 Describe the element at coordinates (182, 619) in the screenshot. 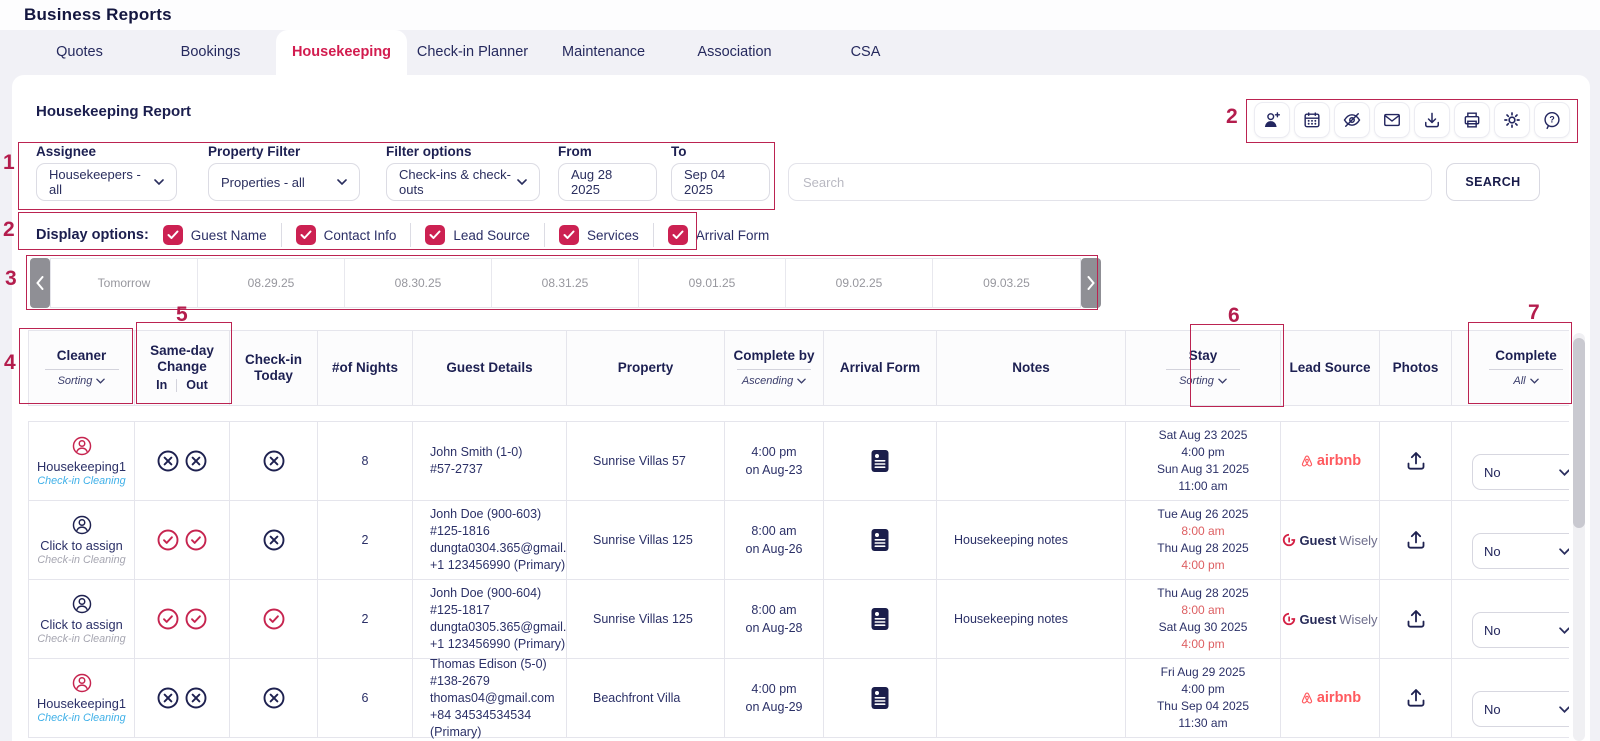

I see `sameday-change-cell` at that location.